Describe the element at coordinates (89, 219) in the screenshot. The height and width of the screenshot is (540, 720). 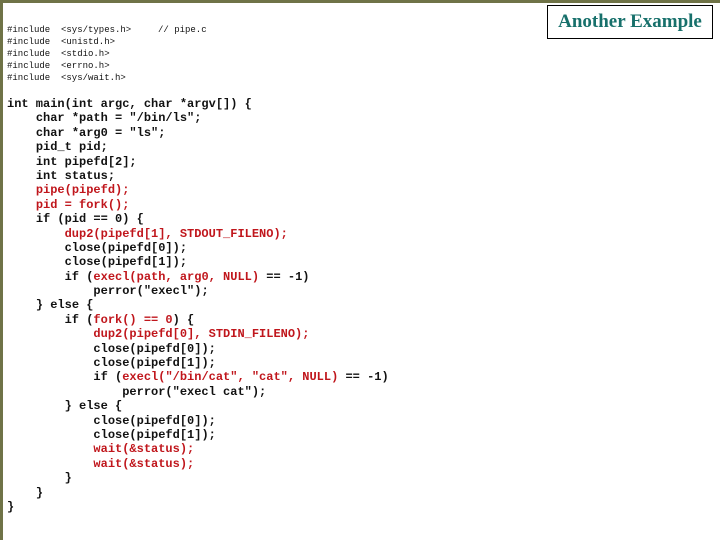
I see `code-text: if (pid == 0) {` at that location.